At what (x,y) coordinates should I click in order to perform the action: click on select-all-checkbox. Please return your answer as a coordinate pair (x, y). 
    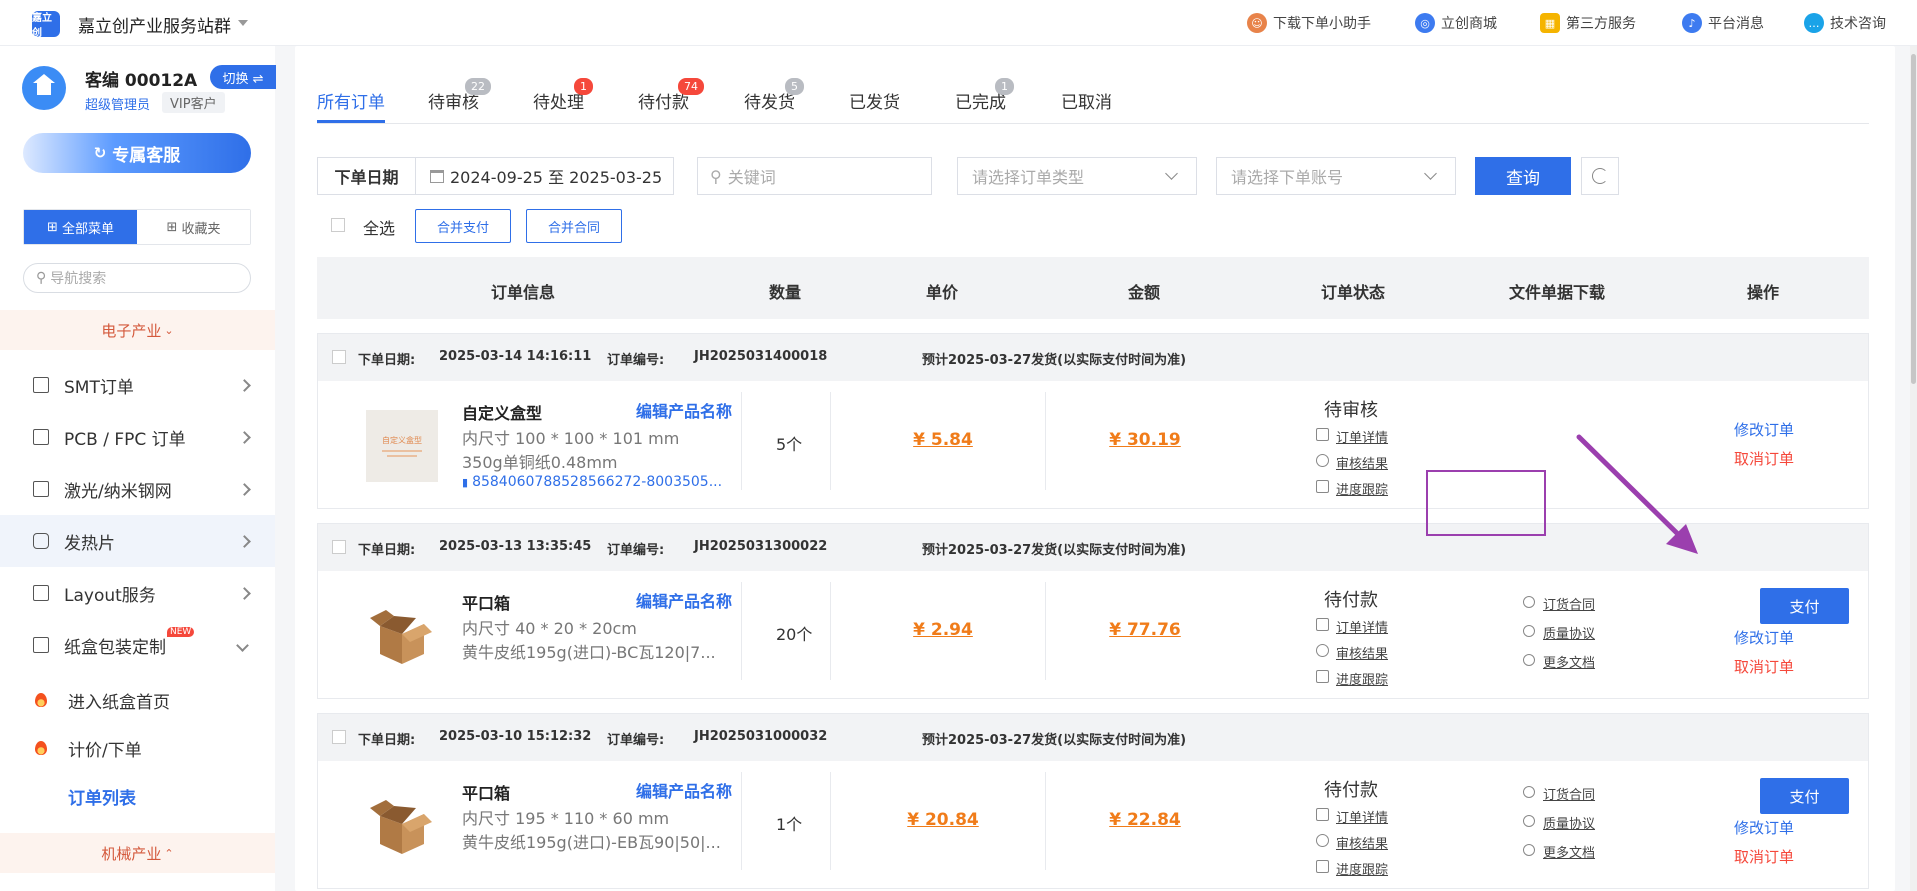
    Looking at the image, I should click on (338, 225).